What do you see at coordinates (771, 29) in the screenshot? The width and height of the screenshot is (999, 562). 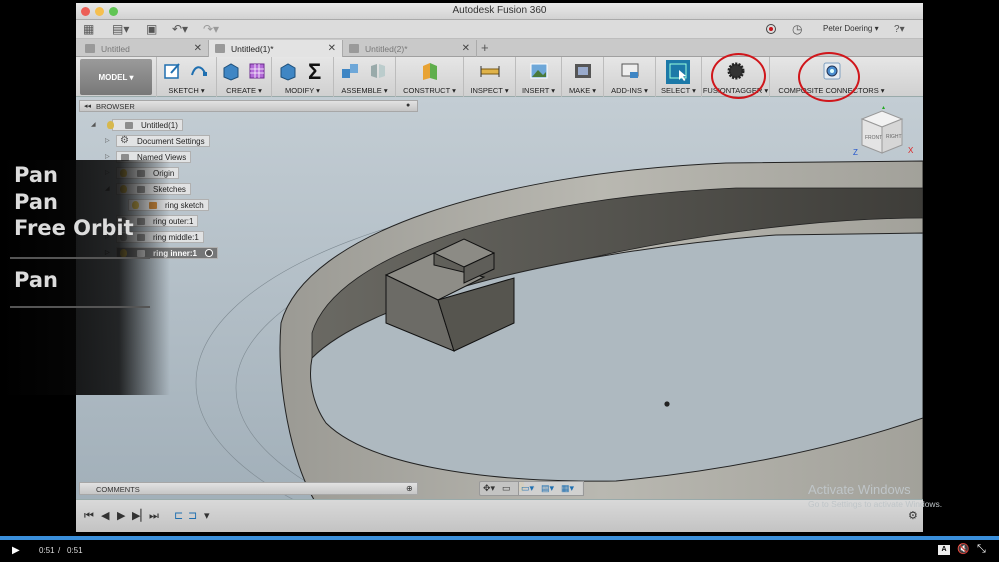 I see `record-icon` at bounding box center [771, 29].